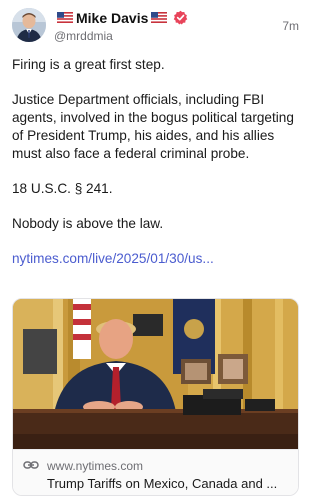 The height and width of the screenshot is (500, 320). What do you see at coordinates (121, 36) in the screenshot?
I see `author-handle: @mrddmia` at bounding box center [121, 36].